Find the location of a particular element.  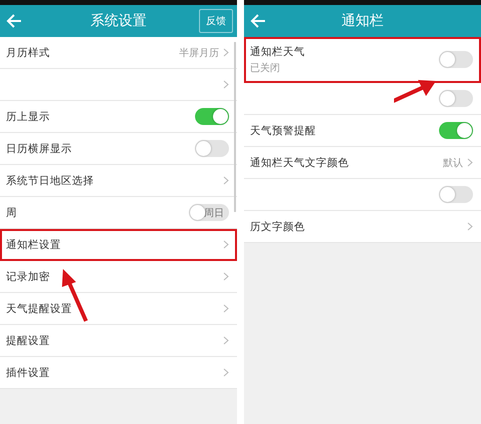

row-label: 历文字颜色 is located at coordinates (278, 227).